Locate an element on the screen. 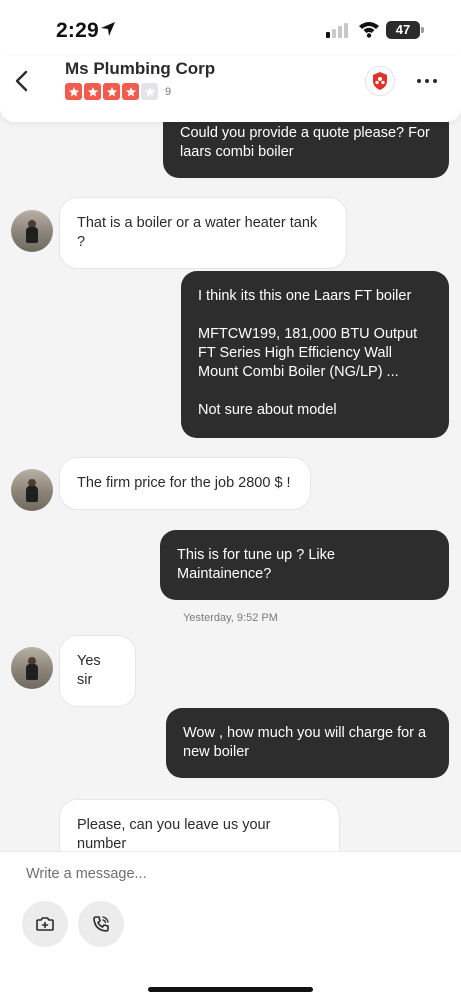 This screenshot has height=1000, width=461. message-line: I think its this one Laars FT boiler is located at coordinates (305, 296).